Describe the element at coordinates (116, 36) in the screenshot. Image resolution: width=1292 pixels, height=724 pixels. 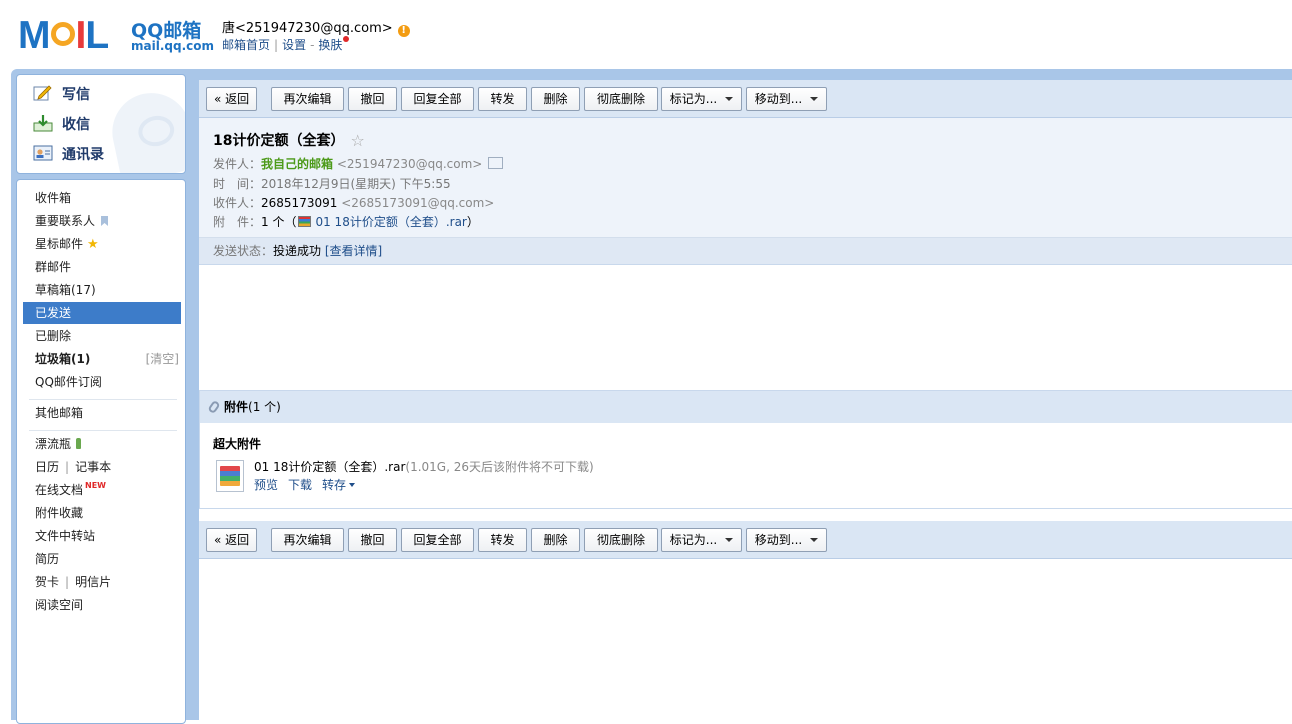
I see `qq-mail-logo: M IL QQ邮箱 mail.qq.com` at that location.